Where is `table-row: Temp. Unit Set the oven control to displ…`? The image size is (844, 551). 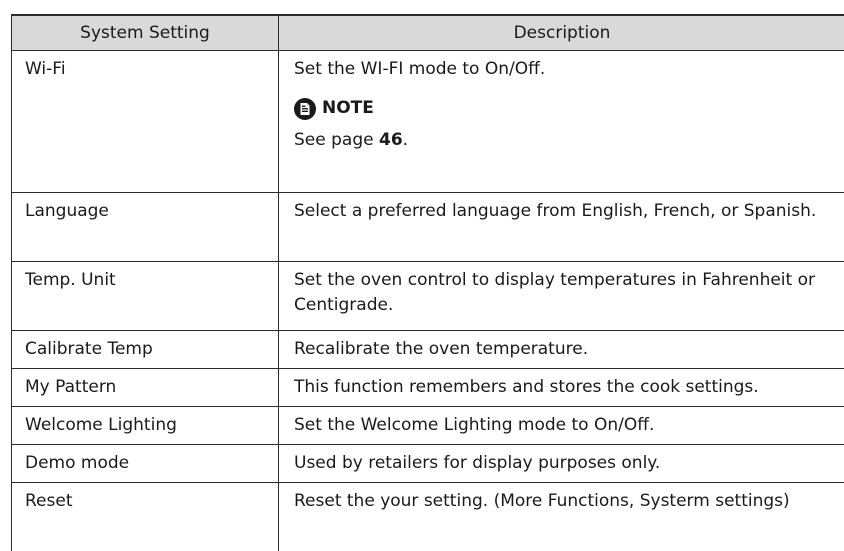
table-row: Temp. Unit Set the oven control to displ… is located at coordinates (428, 296).